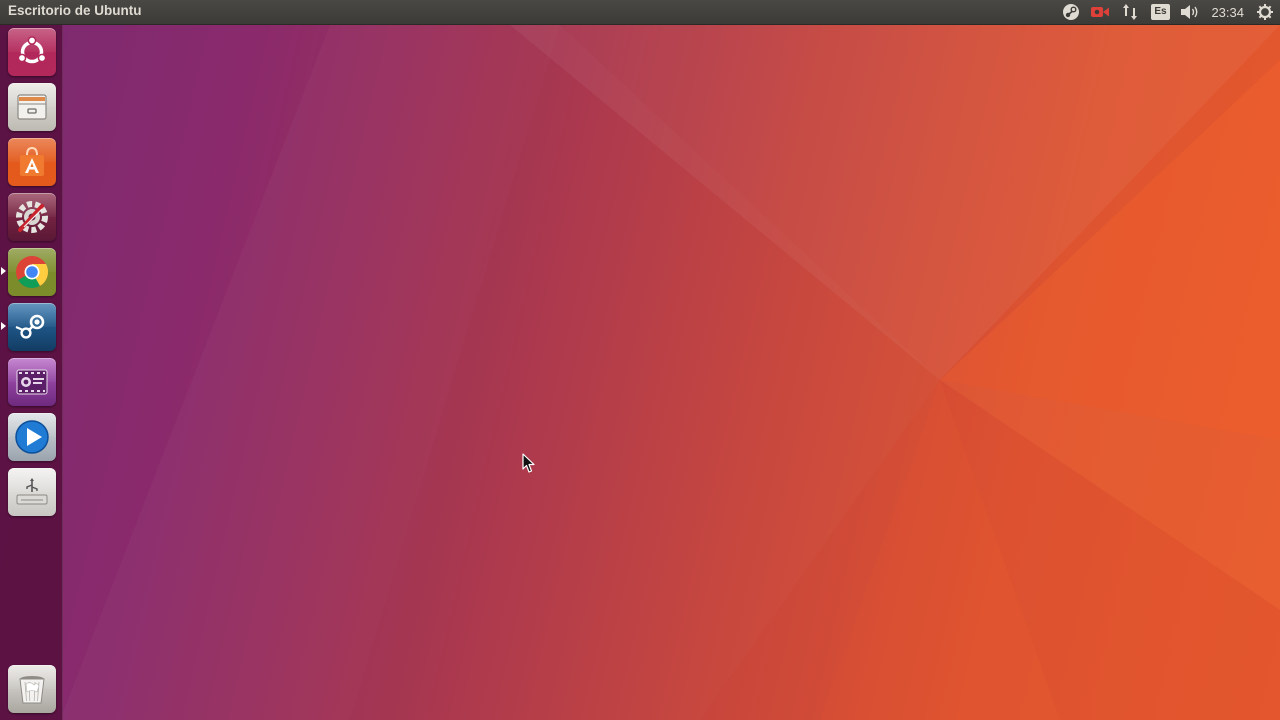 This screenshot has width=1280, height=720. I want to click on launcher-item-trash, so click(32, 689).